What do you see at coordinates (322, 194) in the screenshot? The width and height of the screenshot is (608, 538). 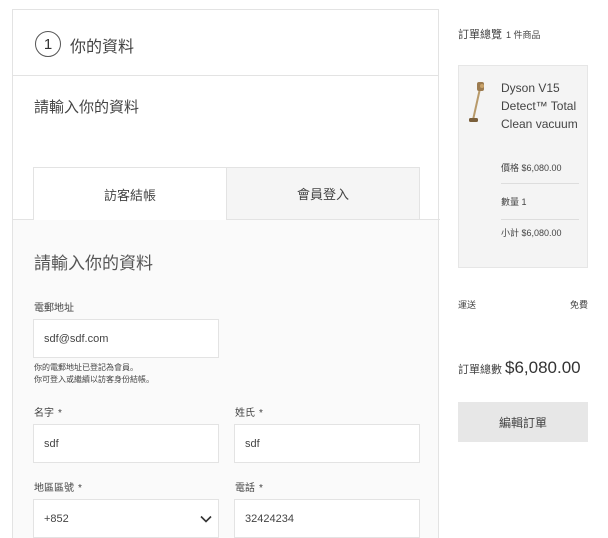 I see `tab-member-login: 會員登入` at bounding box center [322, 194].